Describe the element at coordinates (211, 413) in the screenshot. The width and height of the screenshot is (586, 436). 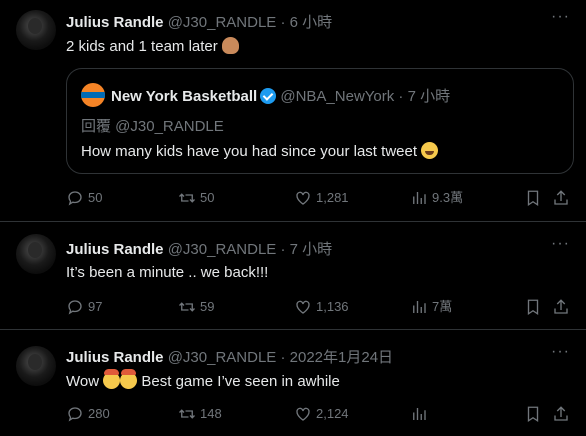
I see `retweet-count: 148` at that location.